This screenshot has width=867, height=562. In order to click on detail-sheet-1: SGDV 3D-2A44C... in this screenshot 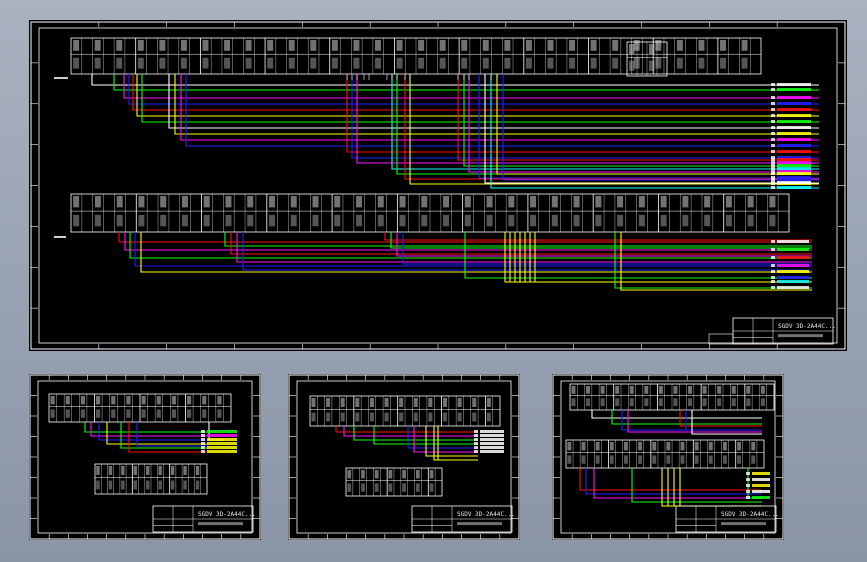, I will do `click(145, 457)`.